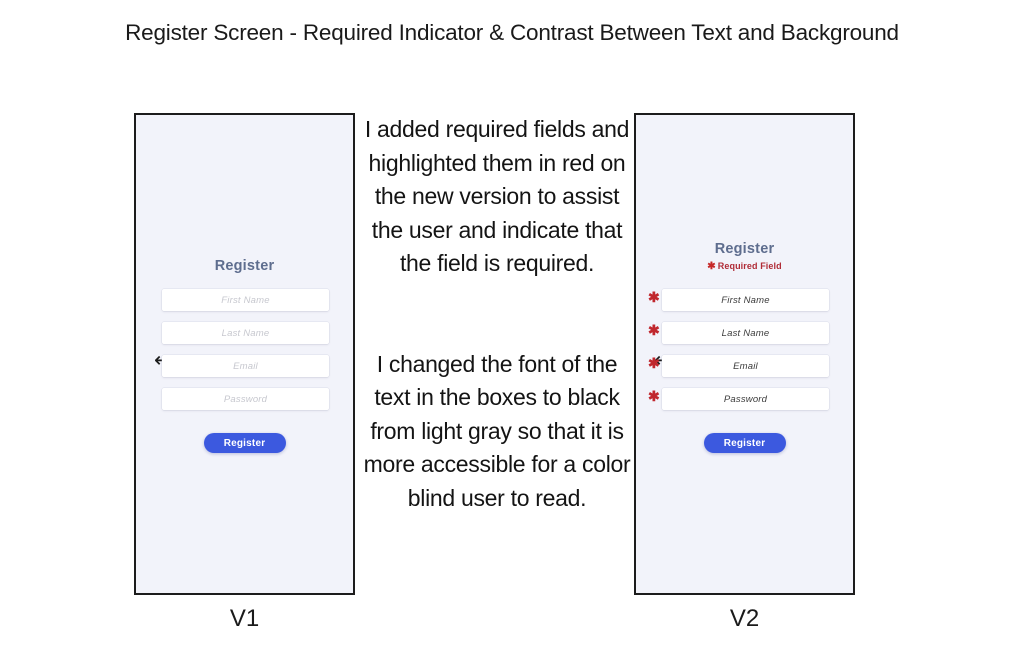 The width and height of the screenshot is (1024, 653). I want to click on required-field-legend-label: Required Field, so click(749, 266).